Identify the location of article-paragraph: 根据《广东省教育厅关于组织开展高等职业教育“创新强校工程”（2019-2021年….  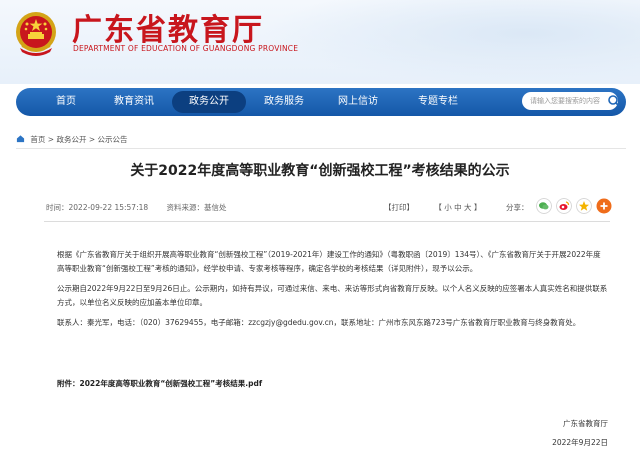
(329, 261).